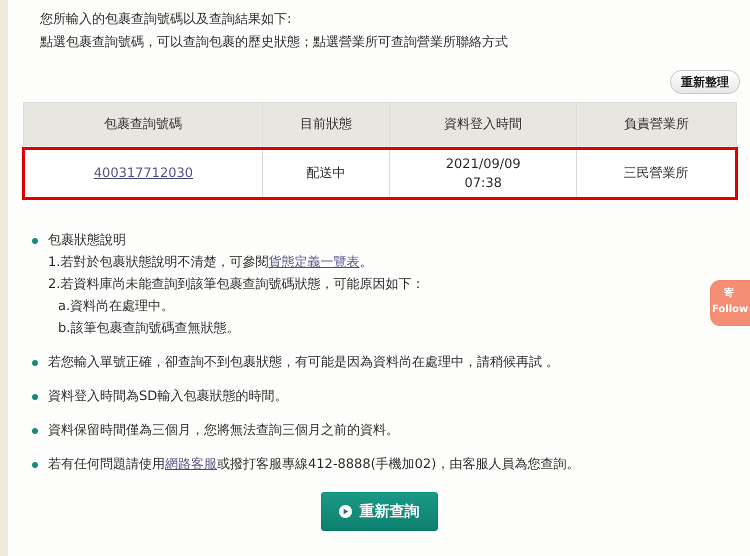 Image resolution: width=750 pixels, height=556 pixels. What do you see at coordinates (210, 263) in the screenshot?
I see `note-text: 1.若對於包裹狀態說明不清楚，可參閱貨態定義一覽表。` at bounding box center [210, 263].